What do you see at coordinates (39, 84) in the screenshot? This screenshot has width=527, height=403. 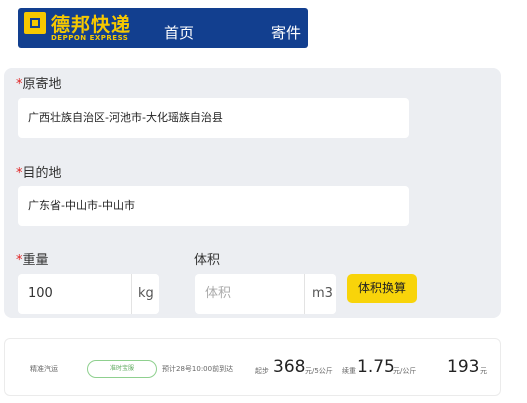 I see `origin-label: *原寄地` at bounding box center [39, 84].